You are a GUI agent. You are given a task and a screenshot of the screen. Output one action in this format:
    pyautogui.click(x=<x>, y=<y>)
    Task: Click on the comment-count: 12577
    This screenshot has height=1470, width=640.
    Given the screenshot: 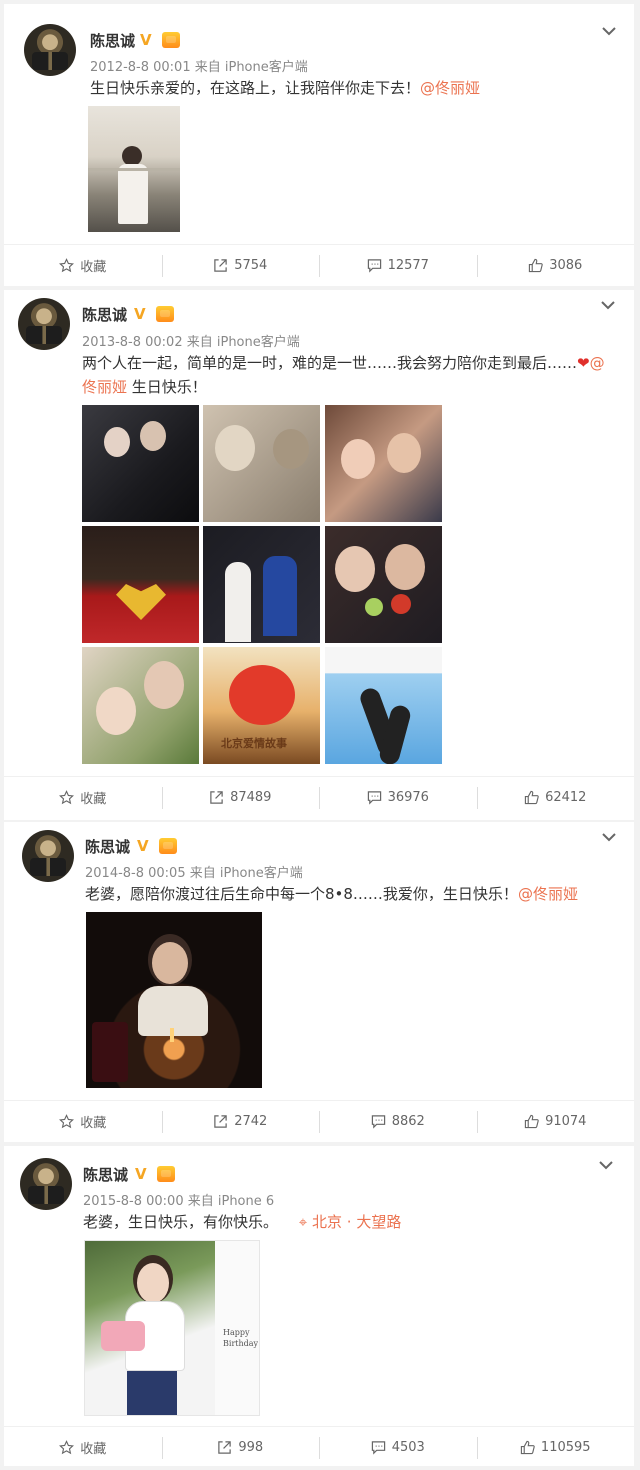 What is the action you would take?
    pyautogui.click(x=408, y=265)
    